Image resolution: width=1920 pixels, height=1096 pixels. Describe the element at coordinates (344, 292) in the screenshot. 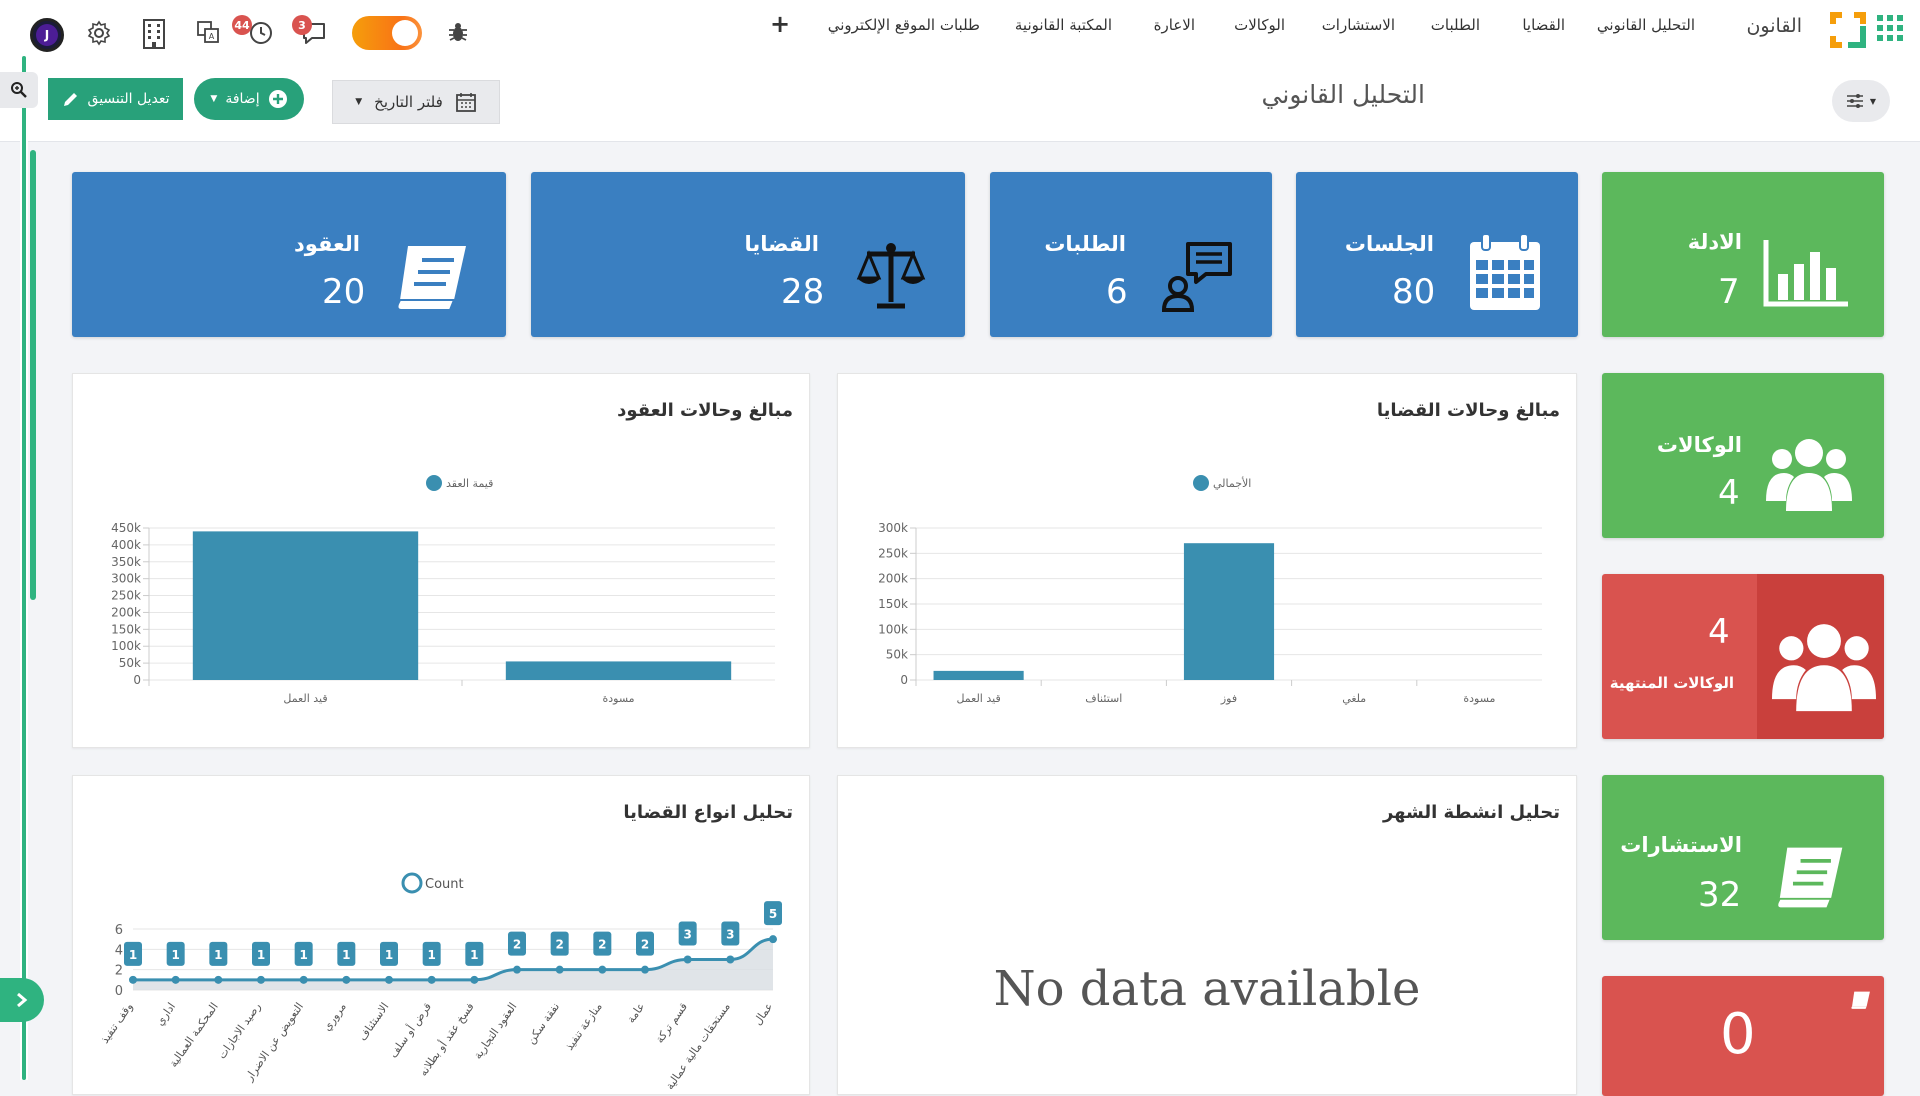

I see `stat-value: 20` at that location.